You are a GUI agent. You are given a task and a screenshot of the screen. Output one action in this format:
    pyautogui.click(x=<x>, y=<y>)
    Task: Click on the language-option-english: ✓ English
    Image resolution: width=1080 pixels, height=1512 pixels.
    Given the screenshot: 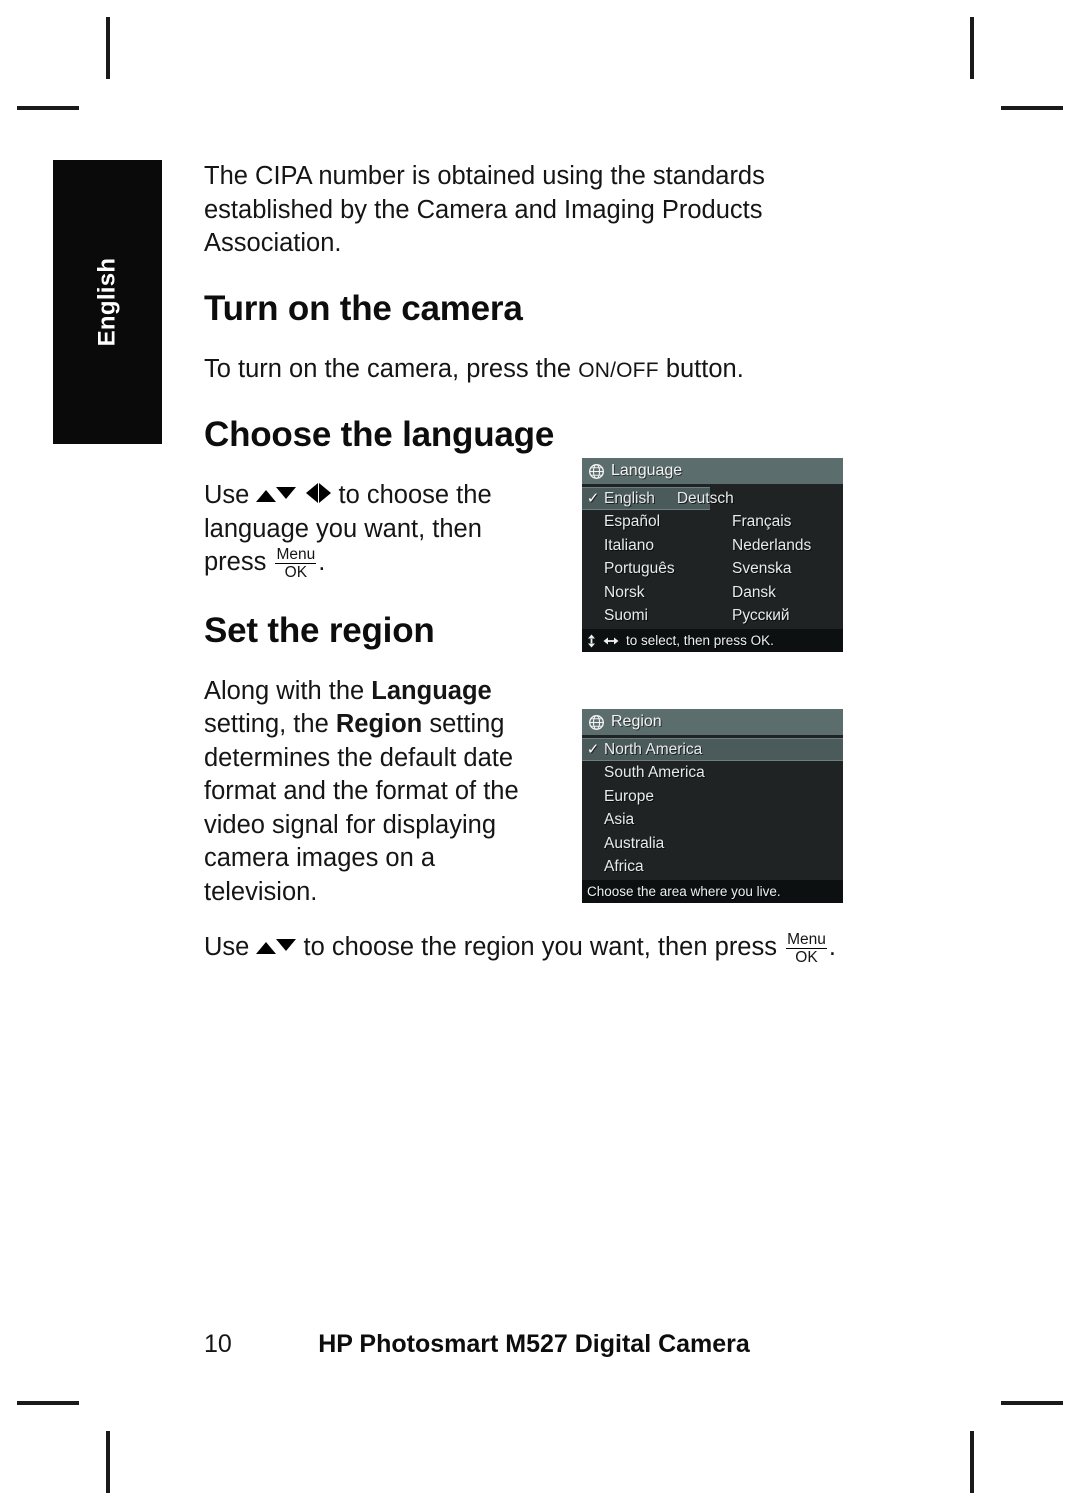 What is the action you would take?
    pyautogui.click(x=618, y=499)
    